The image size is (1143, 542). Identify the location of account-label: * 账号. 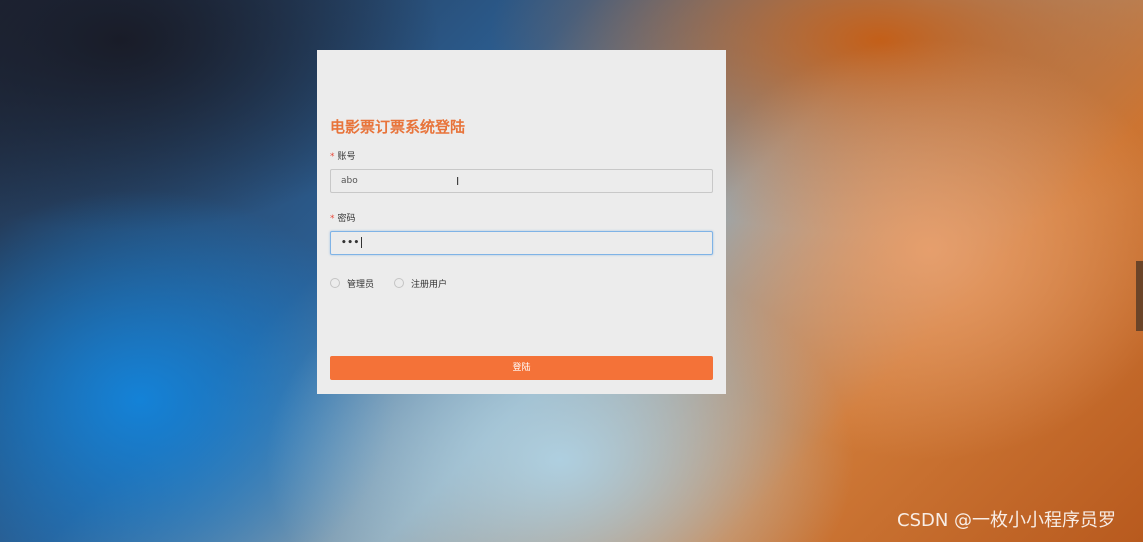
(343, 157).